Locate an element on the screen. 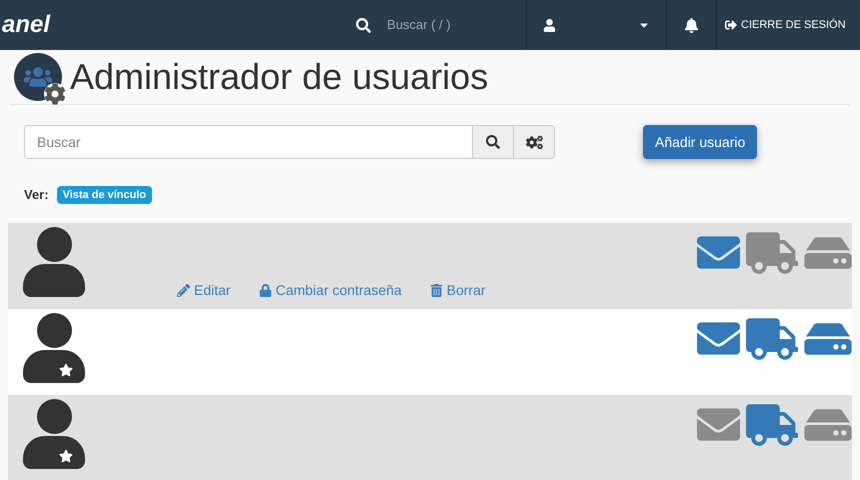 The height and width of the screenshot is (480, 860). view-label: Ver: is located at coordinates (36, 195).